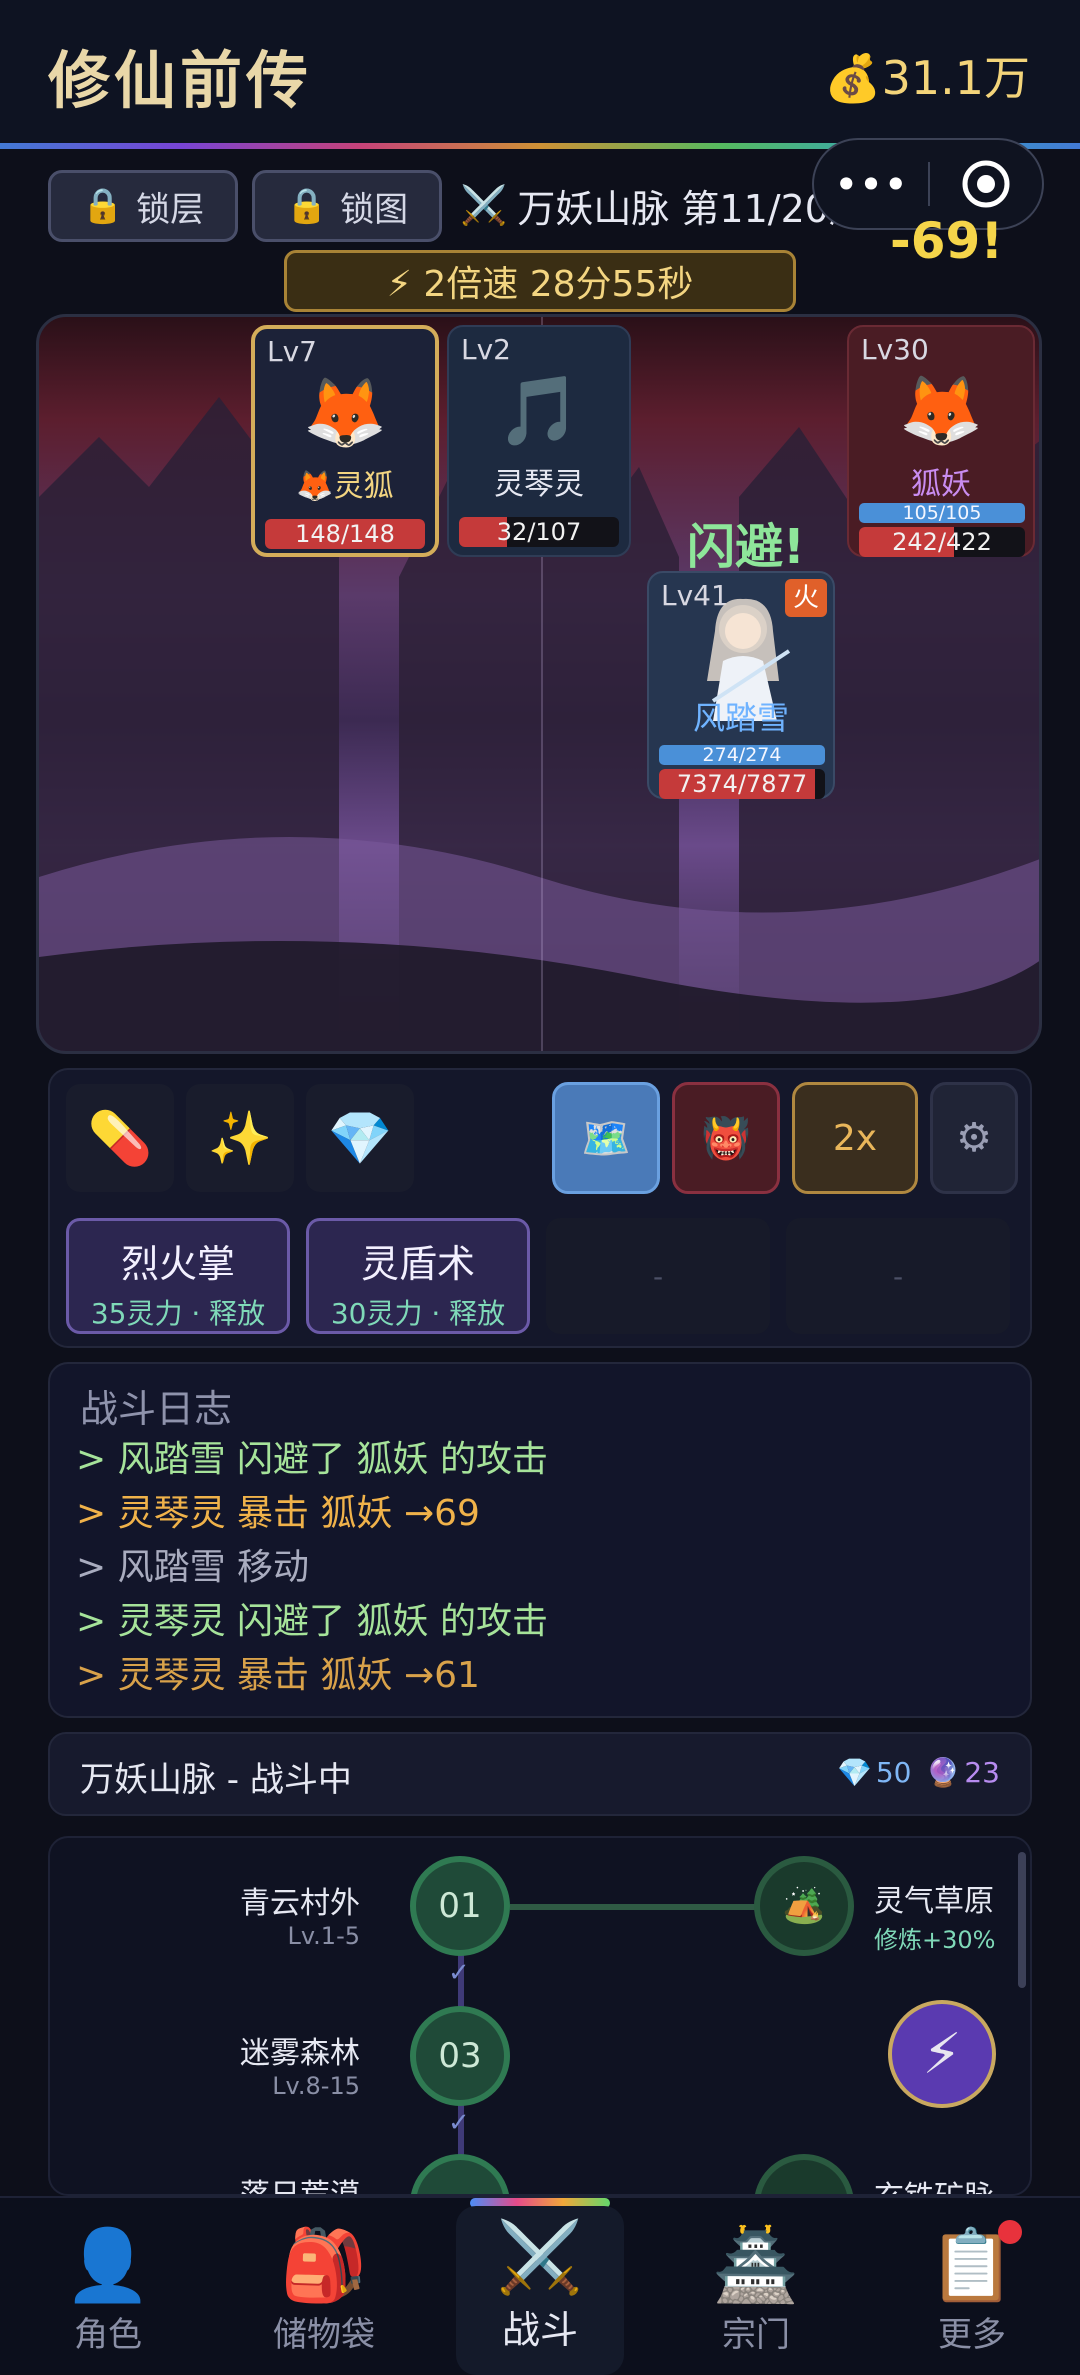 The width and height of the screenshot is (1080, 2375). Describe the element at coordinates (292, 351) in the screenshot. I see `ally-level: Lv7` at that location.